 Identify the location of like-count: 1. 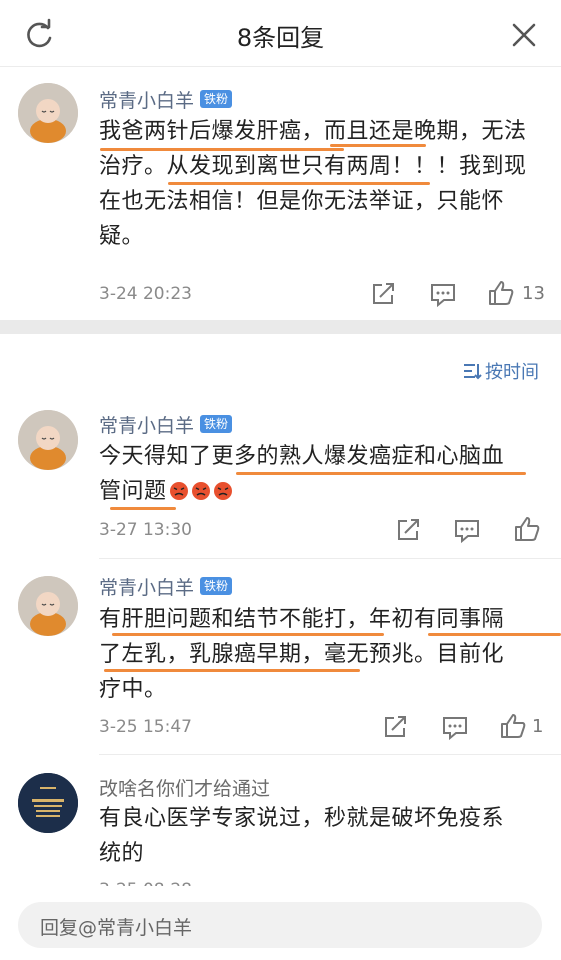
(538, 726).